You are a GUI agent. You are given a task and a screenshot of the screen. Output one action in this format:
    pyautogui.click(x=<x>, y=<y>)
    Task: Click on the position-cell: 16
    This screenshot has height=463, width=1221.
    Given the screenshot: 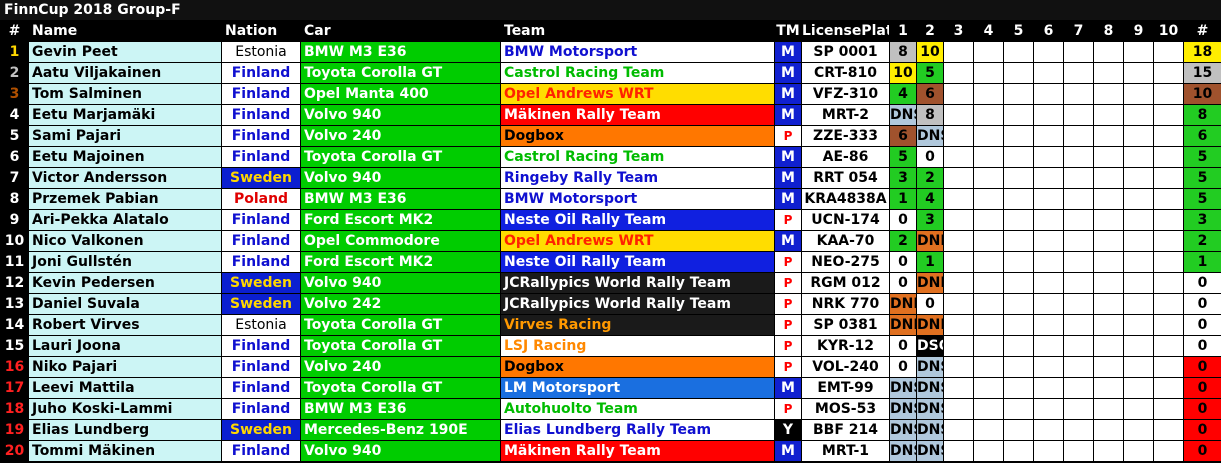 What is the action you would take?
    pyautogui.click(x=14, y=367)
    